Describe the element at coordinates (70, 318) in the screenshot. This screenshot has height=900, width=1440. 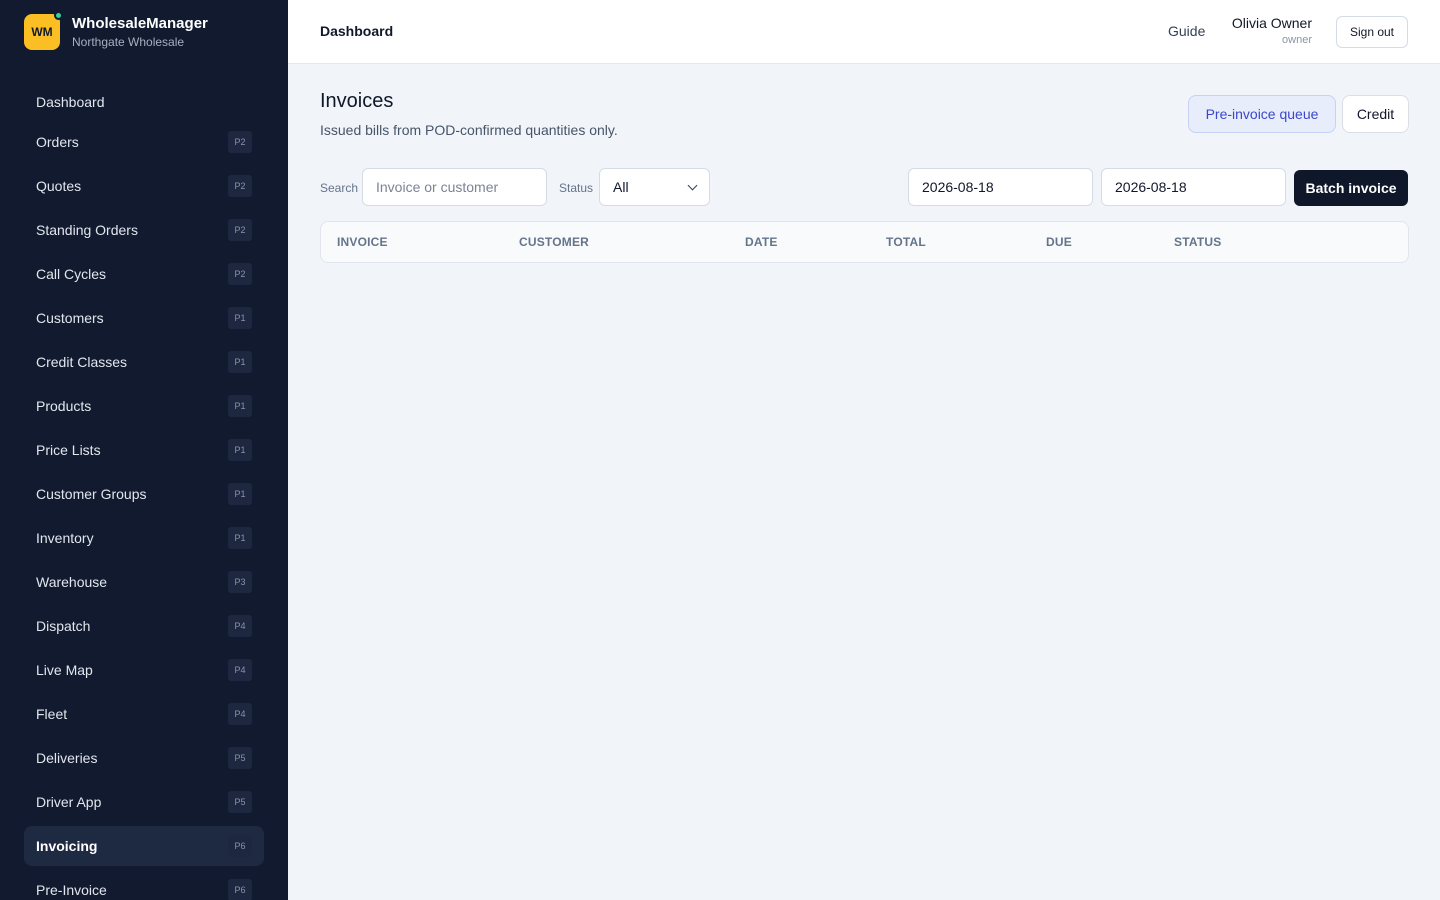
I see `sidebar-item-label: Customers` at that location.